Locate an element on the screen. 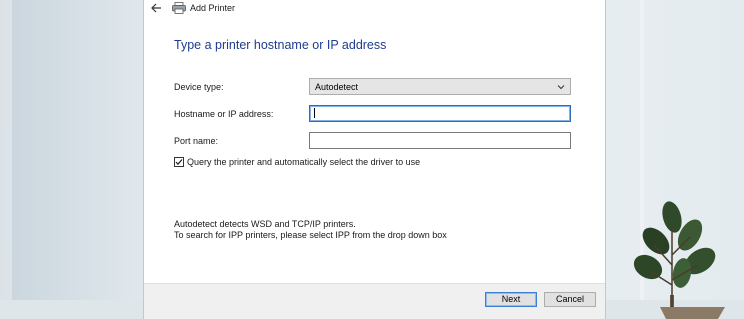 The image size is (744, 319). page-heading: Type a printer hostname or IP address is located at coordinates (280, 45).